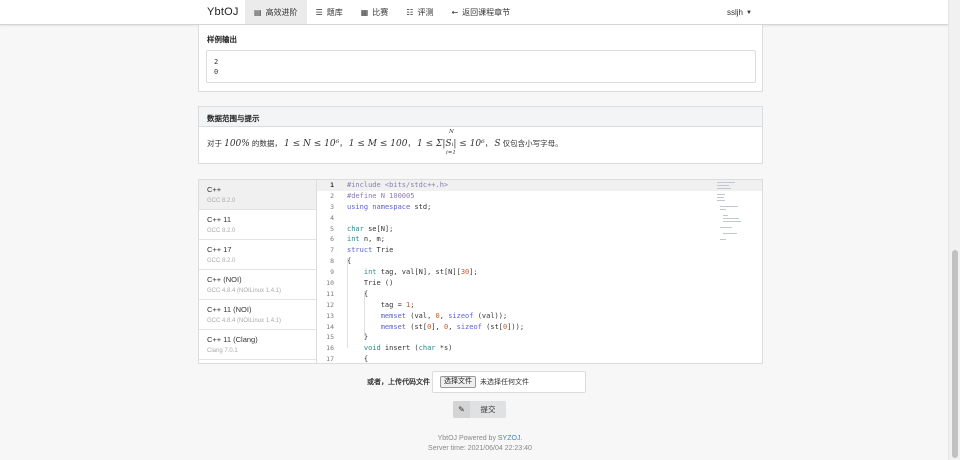 This screenshot has width=960, height=460. What do you see at coordinates (332, 250) in the screenshot?
I see `line-number: 7` at bounding box center [332, 250].